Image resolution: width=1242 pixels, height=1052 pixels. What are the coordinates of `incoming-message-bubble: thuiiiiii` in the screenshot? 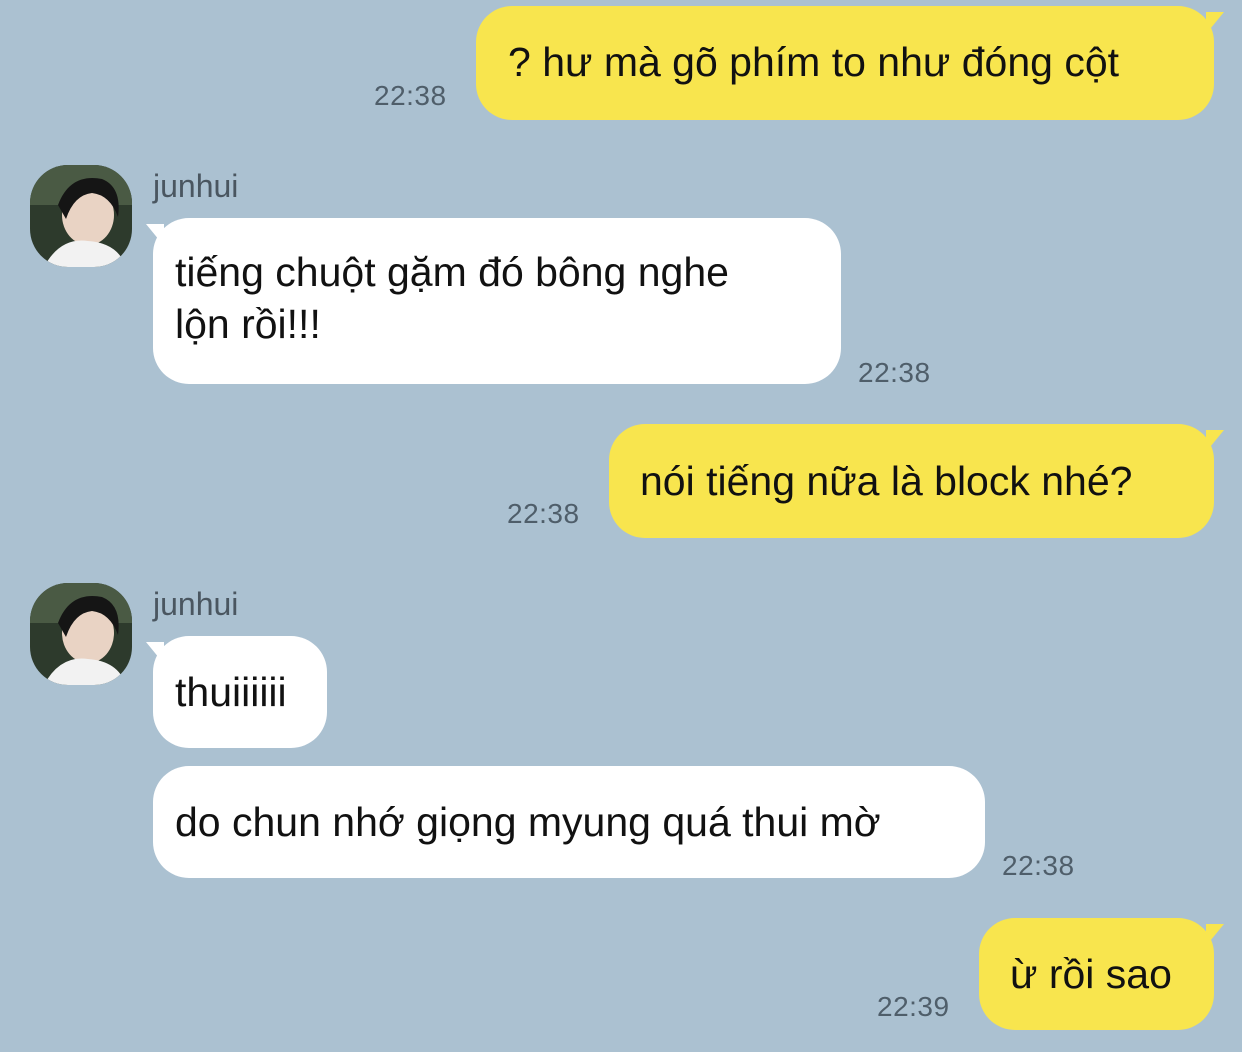 It's located at (240, 692).